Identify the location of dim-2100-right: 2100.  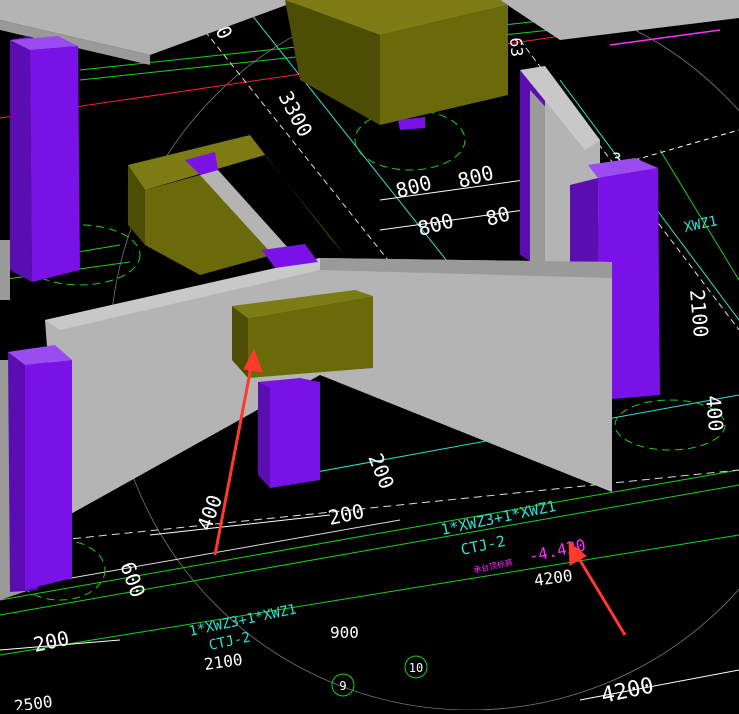
(699, 313).